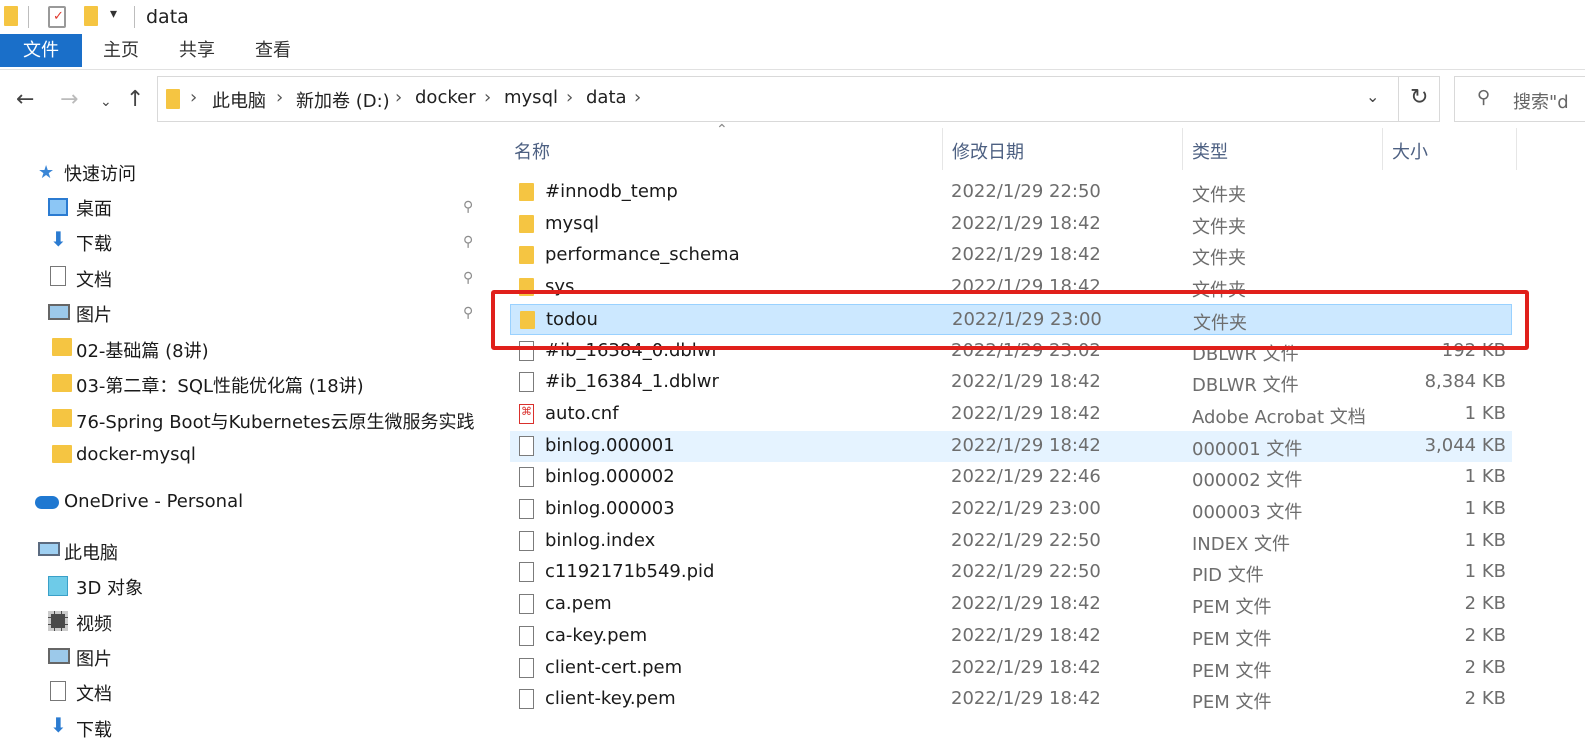 This screenshot has width=1585, height=742. Describe the element at coordinates (113, 14) in the screenshot. I see `customize-toolbar-icon: ▾` at that location.